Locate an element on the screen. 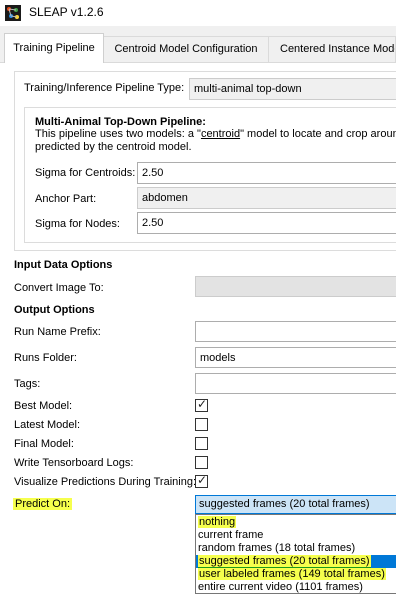 Image resolution: width=396 pixels, height=598 pixels. option-label: user labeled frames (149 total frames) is located at coordinates (292, 574).